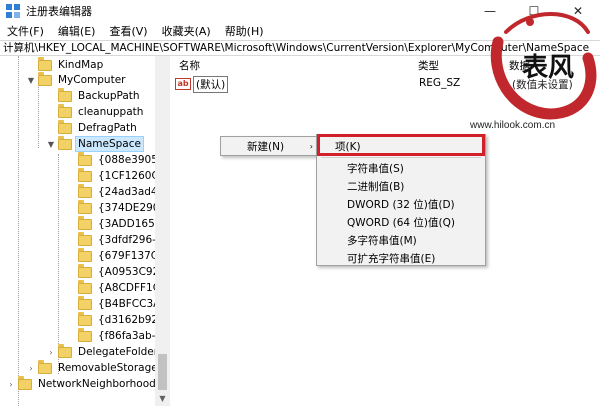 This screenshot has height=406, width=600. I want to click on tree-item-label: cleanuppath, so click(111, 112).